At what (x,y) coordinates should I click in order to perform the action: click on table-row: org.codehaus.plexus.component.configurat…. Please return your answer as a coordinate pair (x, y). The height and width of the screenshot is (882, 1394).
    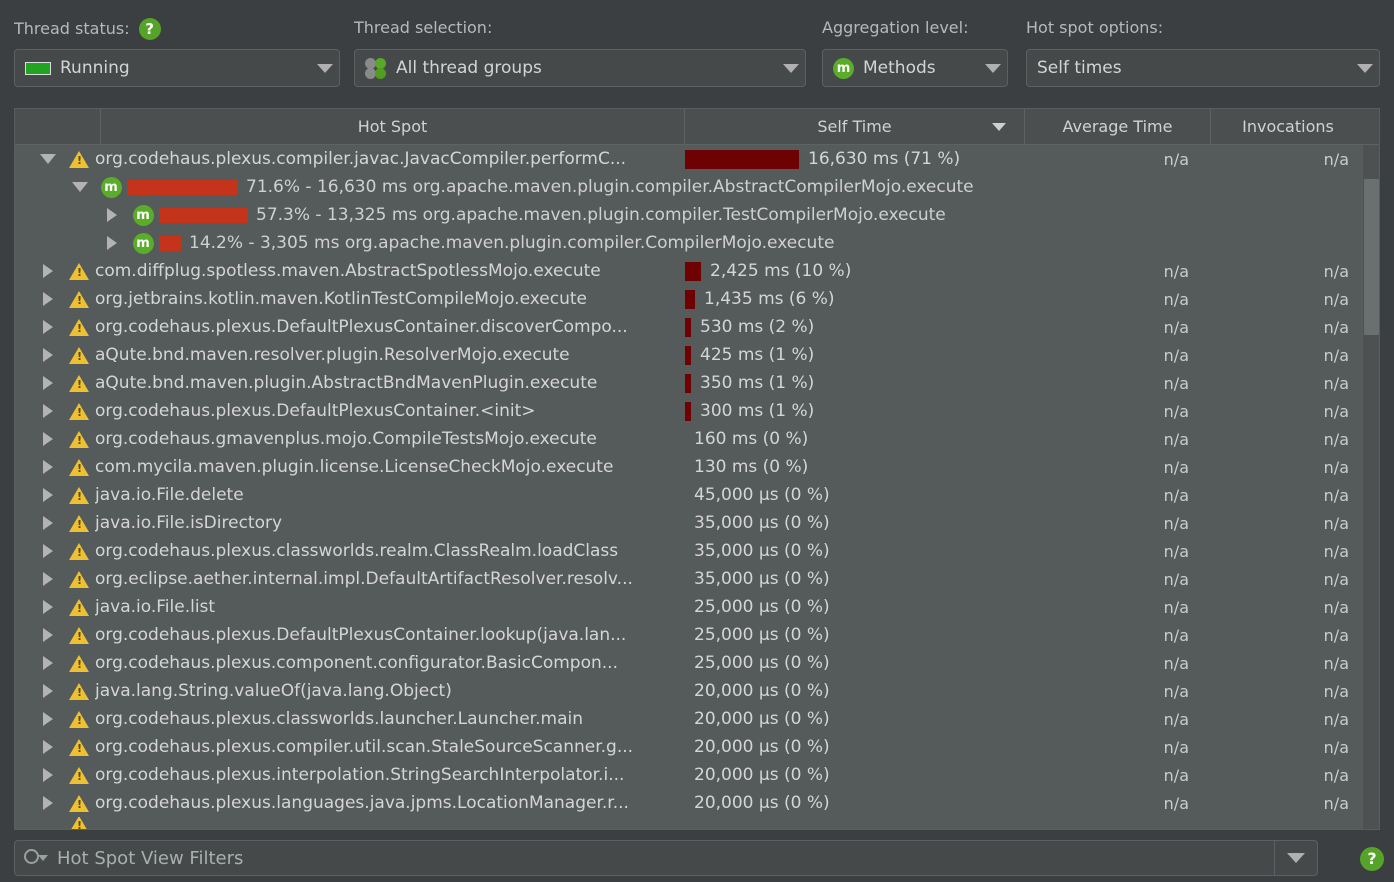
    Looking at the image, I should click on (697, 663).